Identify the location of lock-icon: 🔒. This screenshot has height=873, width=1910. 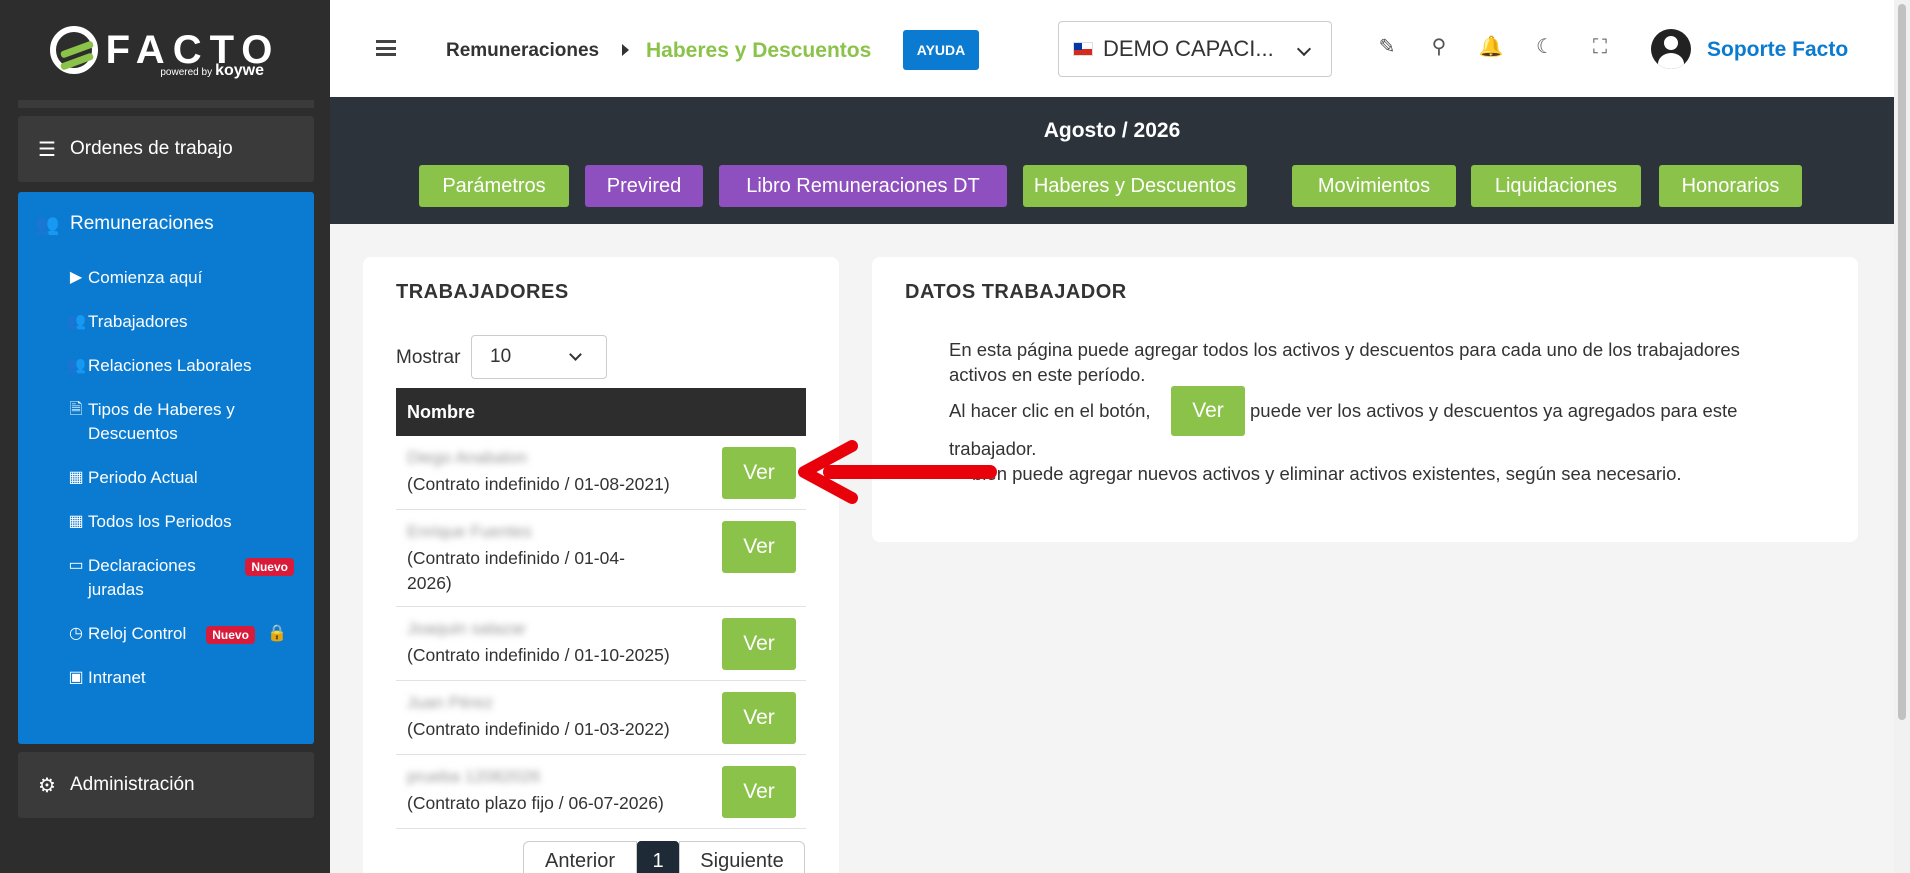
(276, 633).